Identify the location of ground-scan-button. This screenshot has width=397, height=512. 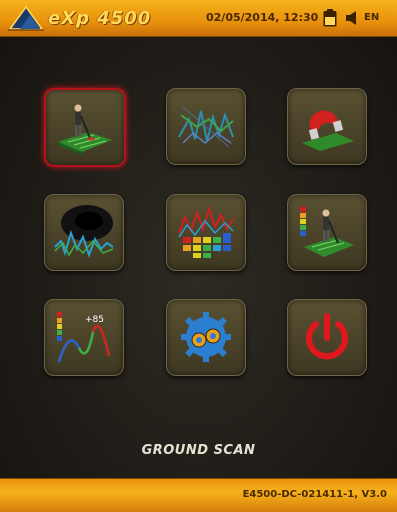
(85, 127).